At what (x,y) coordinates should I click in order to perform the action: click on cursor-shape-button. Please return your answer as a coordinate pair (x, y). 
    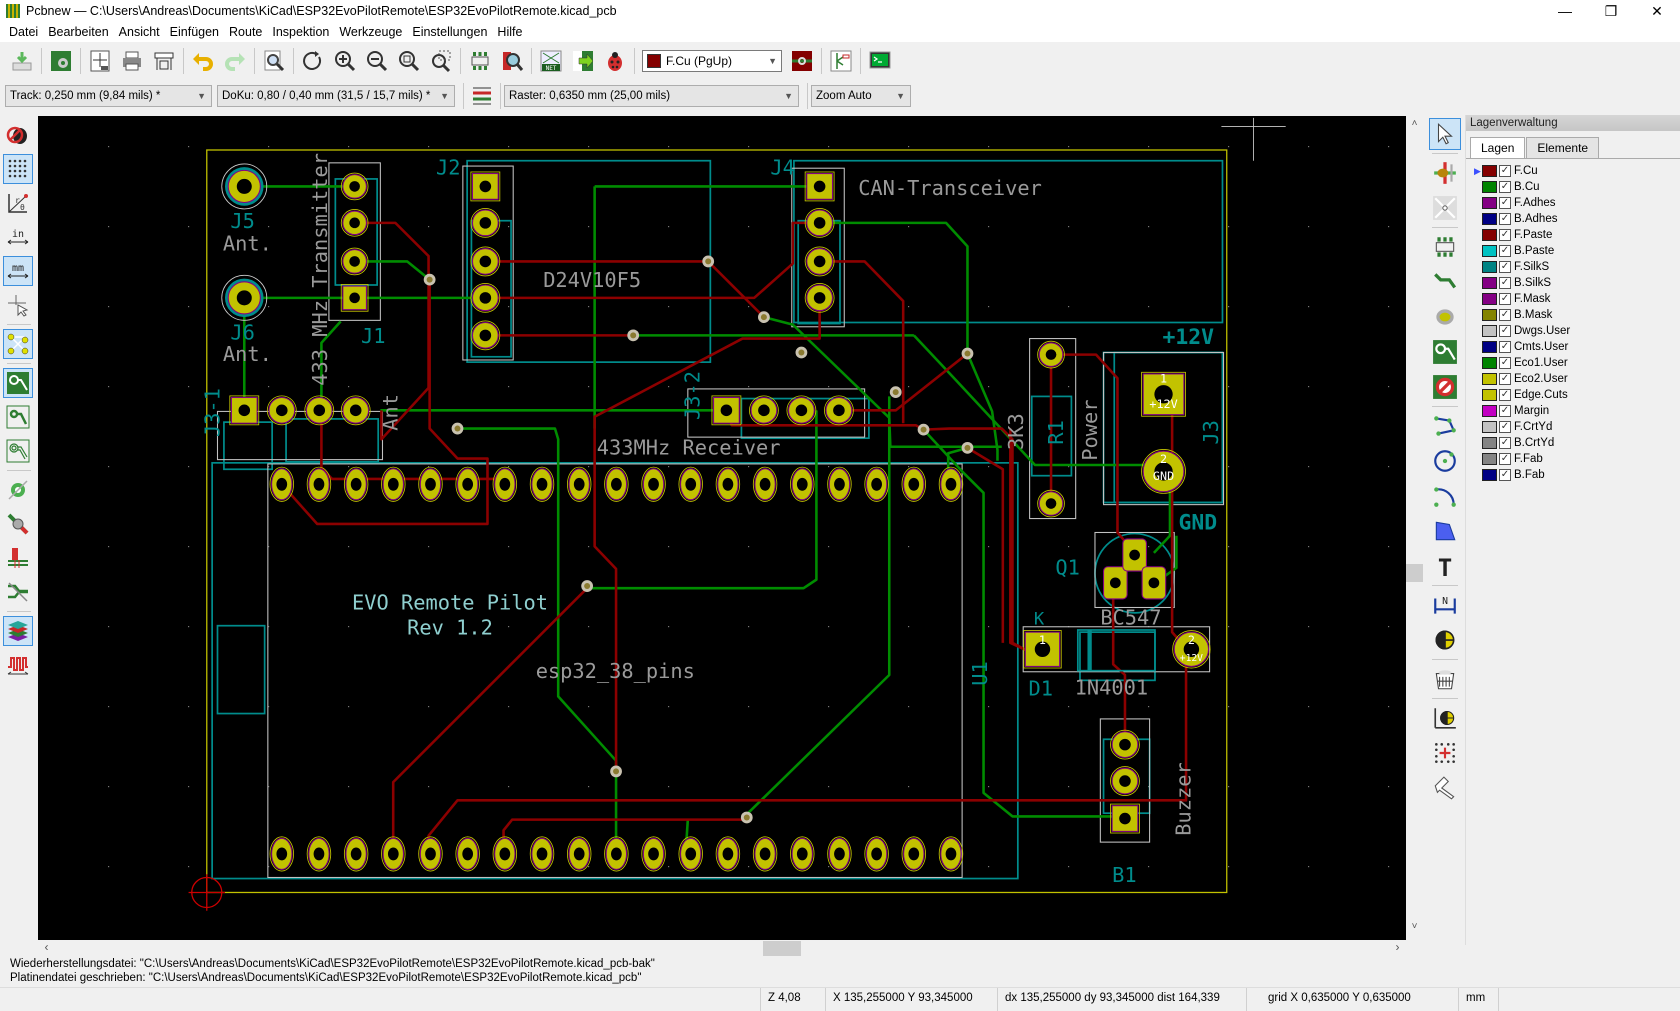
    Looking at the image, I should click on (18, 305).